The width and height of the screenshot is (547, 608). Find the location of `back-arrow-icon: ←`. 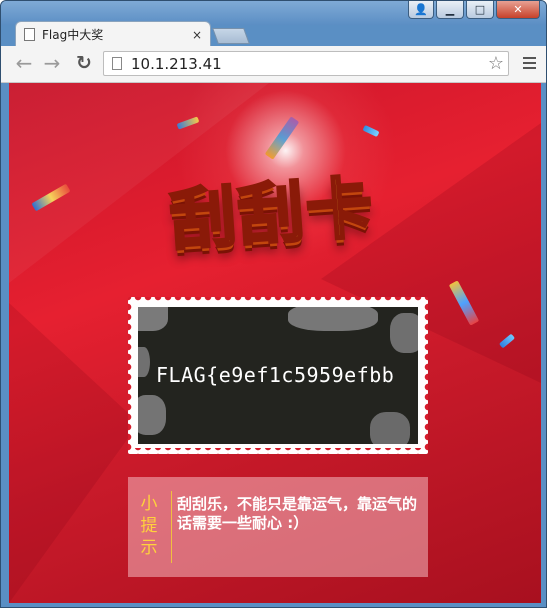

back-arrow-icon: ← is located at coordinates (24, 63).